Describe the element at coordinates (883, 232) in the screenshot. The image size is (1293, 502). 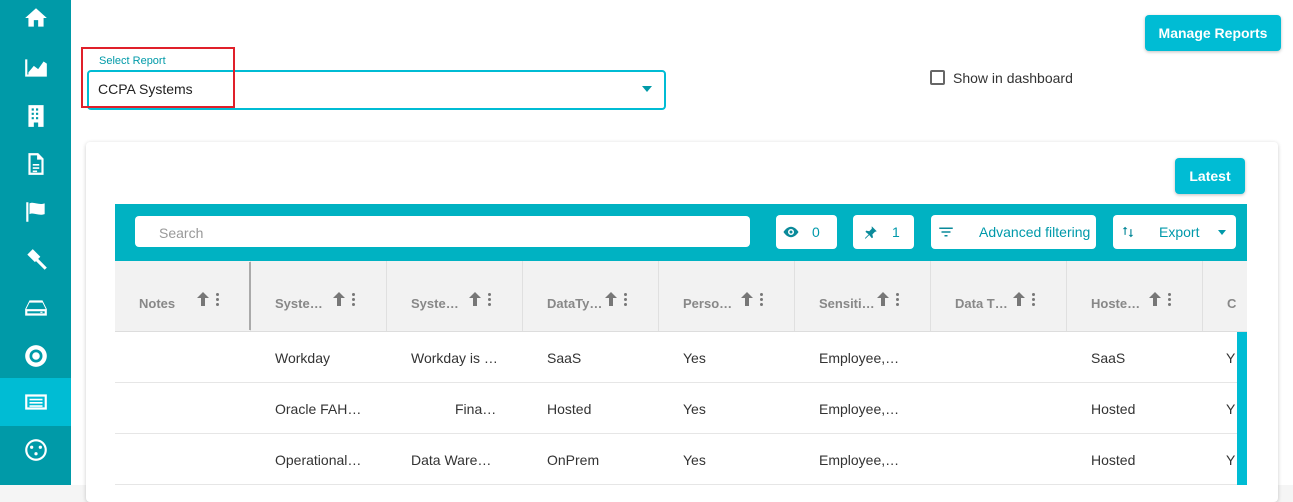
I see `pinned-button: 1` at that location.